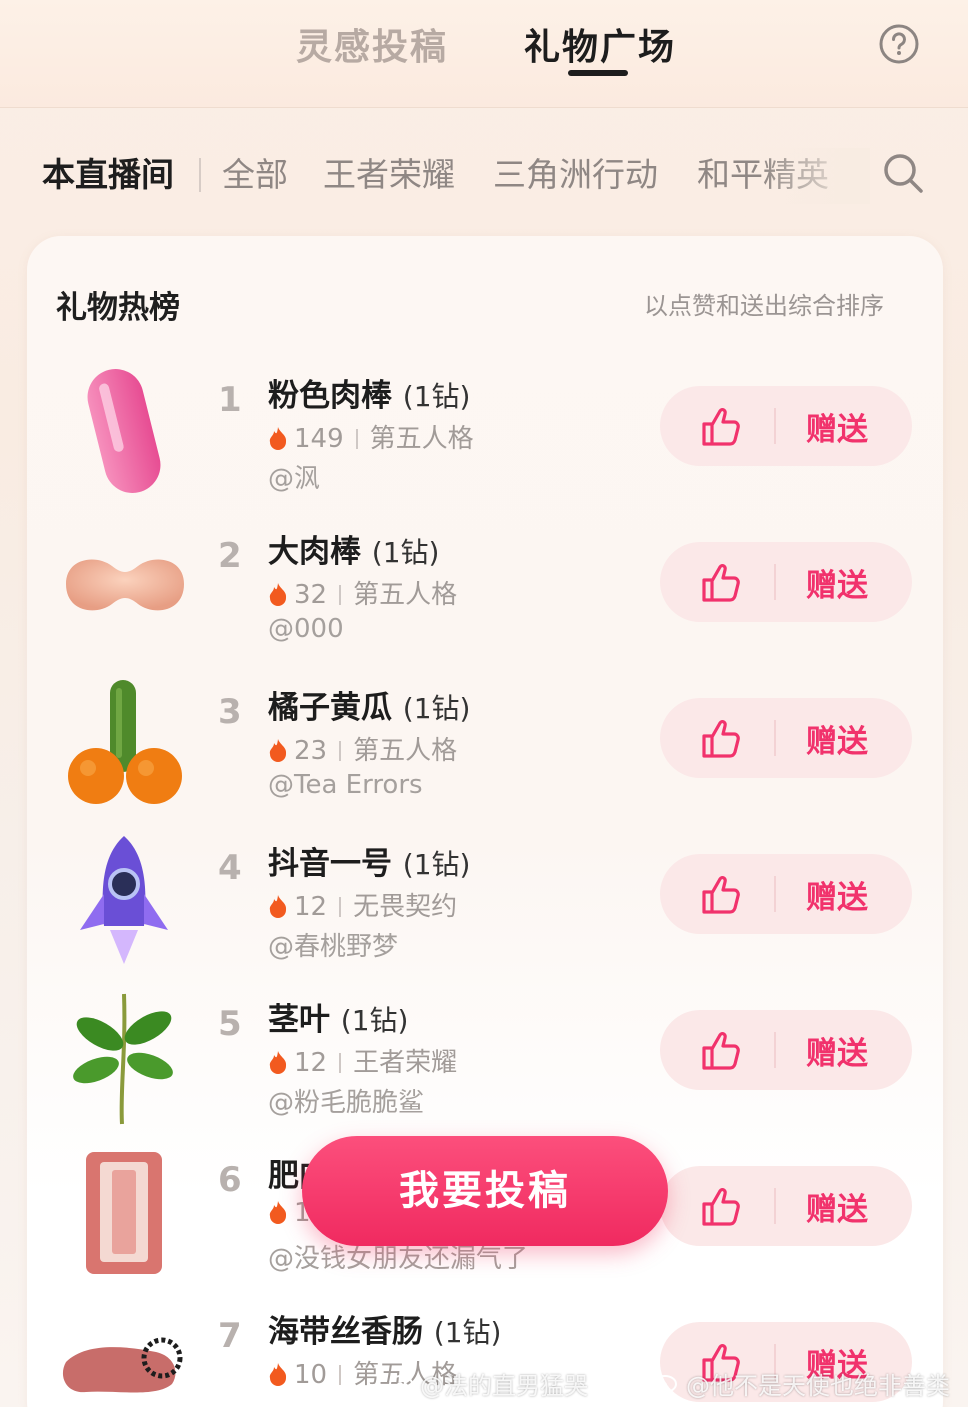 The width and height of the screenshot is (968, 1407). I want to click on watermark-text: @他不是天使也绝非善类, so click(818, 1386).